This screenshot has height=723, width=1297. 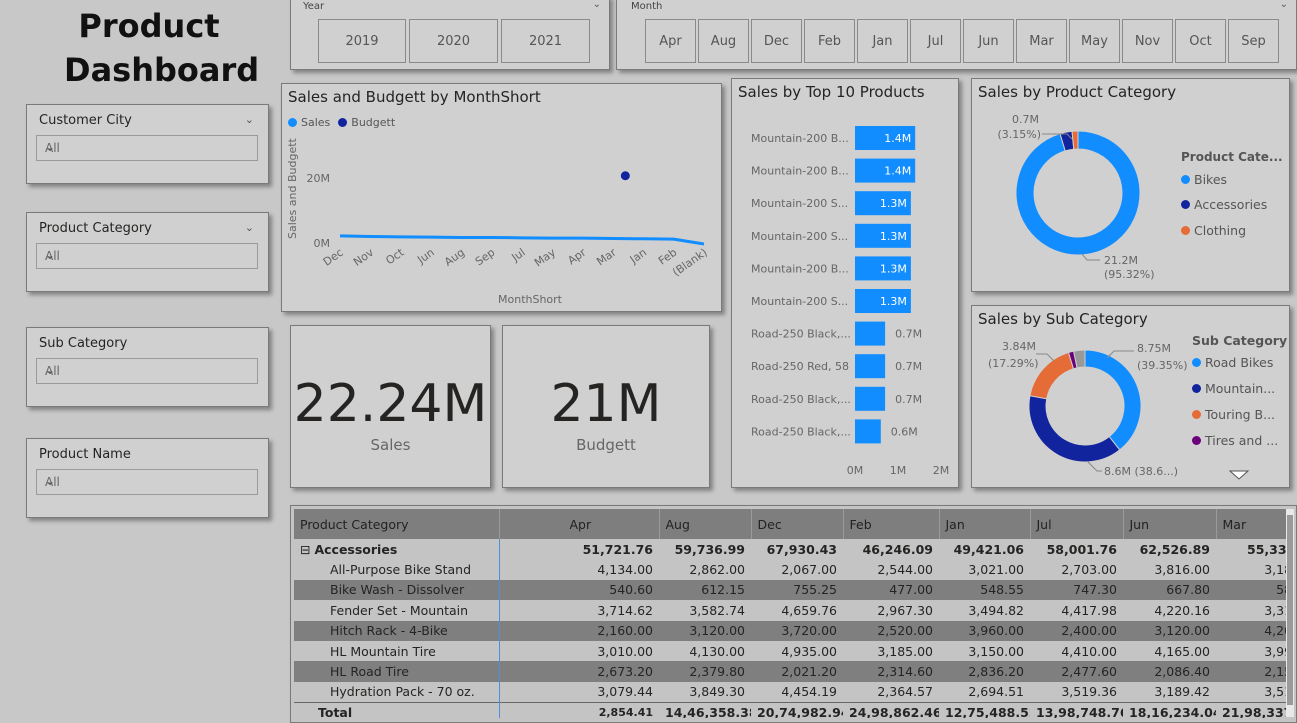 I want to click on product-category-donut: 0.7M (3.15%) 21.2M (95.32%), so click(x=1131, y=186).